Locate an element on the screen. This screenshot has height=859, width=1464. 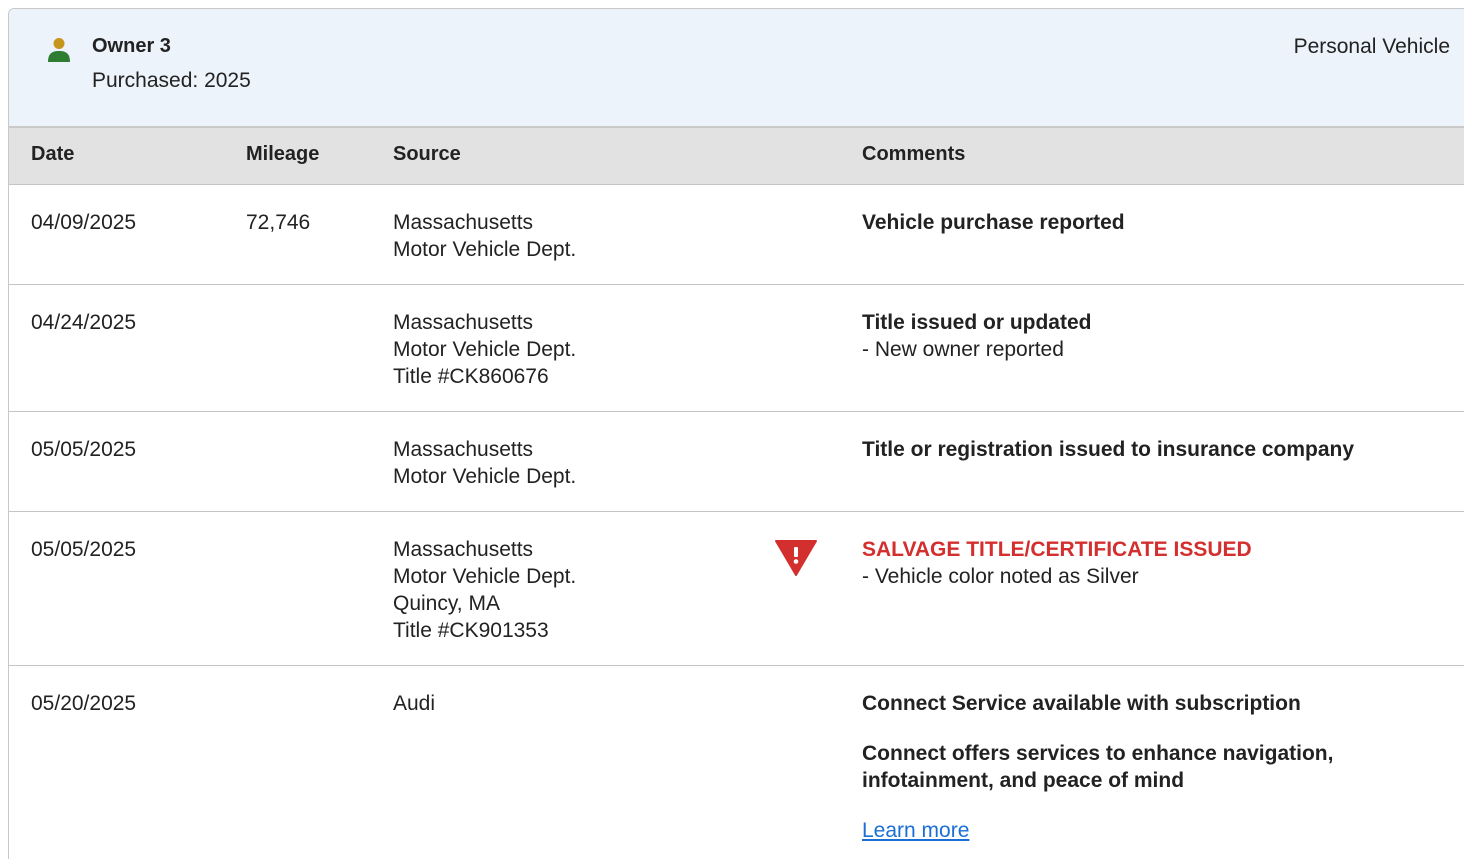
owner-name: Owner 3 is located at coordinates (131, 46).